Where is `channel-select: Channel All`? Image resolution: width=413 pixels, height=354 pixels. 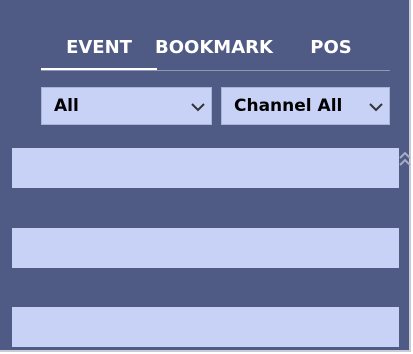
channel-select: Channel All is located at coordinates (305, 106).